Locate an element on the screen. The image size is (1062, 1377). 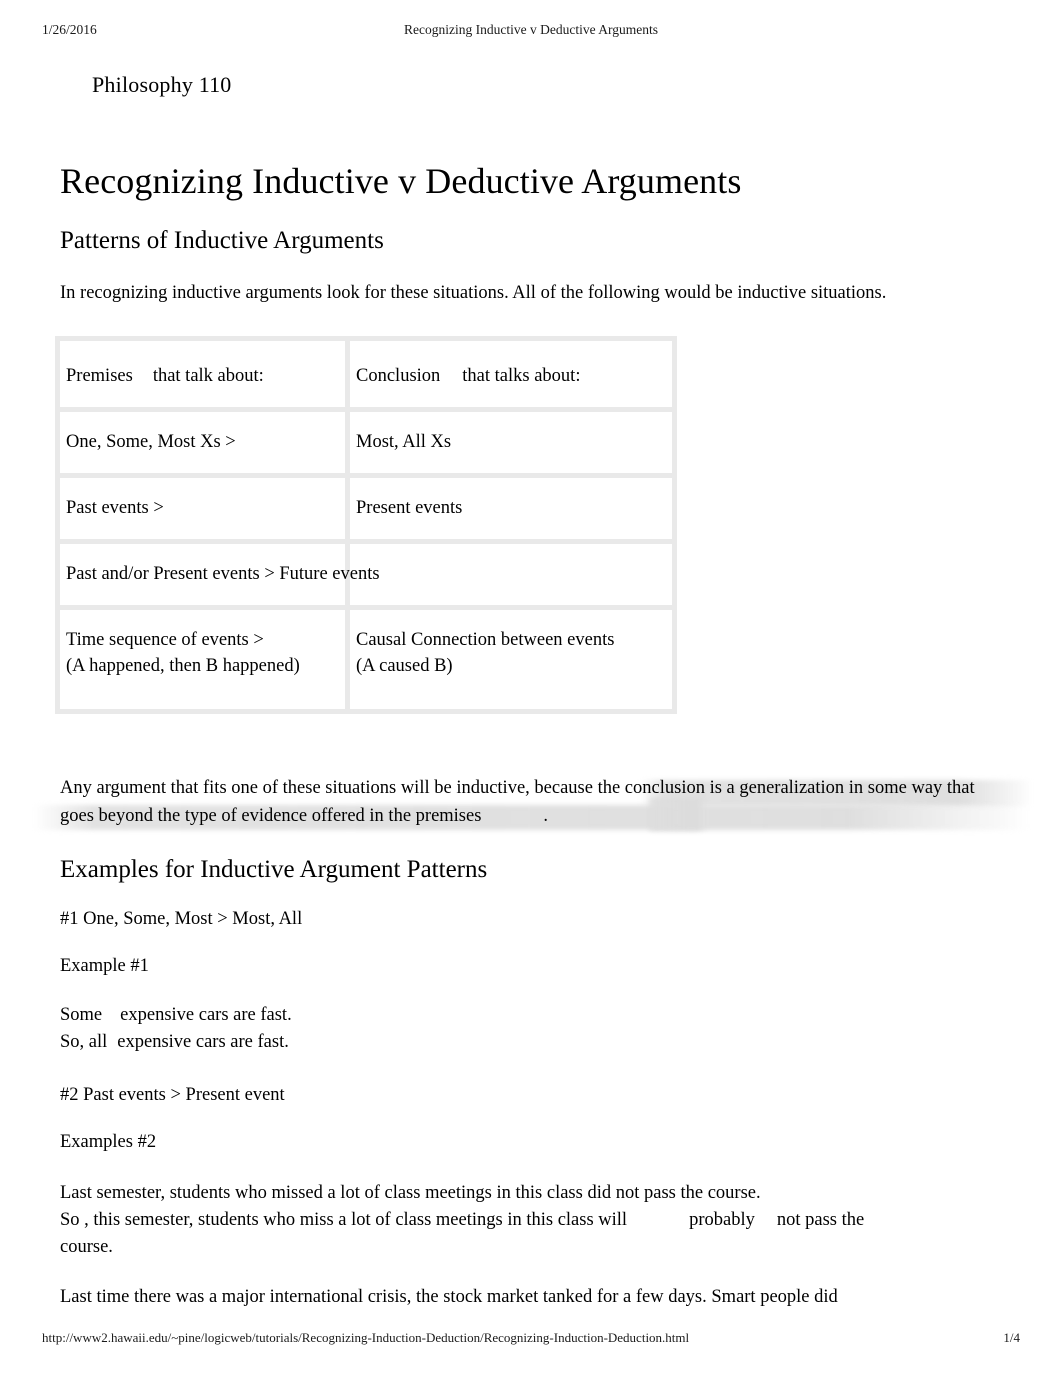
premises-header-b: that talk about: is located at coordinates (208, 376).